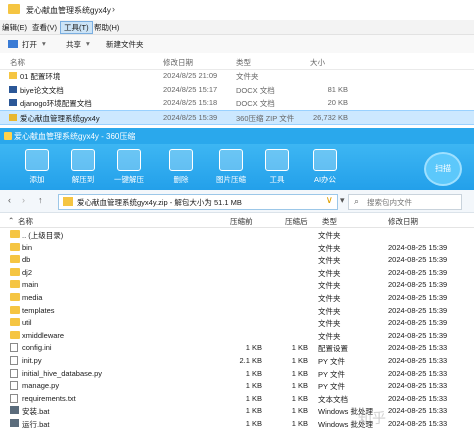 Image resolution: width=474 pixels, height=439 pixels. What do you see at coordinates (237, 297) in the screenshot?
I see `zip-row: media 文件夹 2024-08-25 15:39` at bounding box center [237, 297].